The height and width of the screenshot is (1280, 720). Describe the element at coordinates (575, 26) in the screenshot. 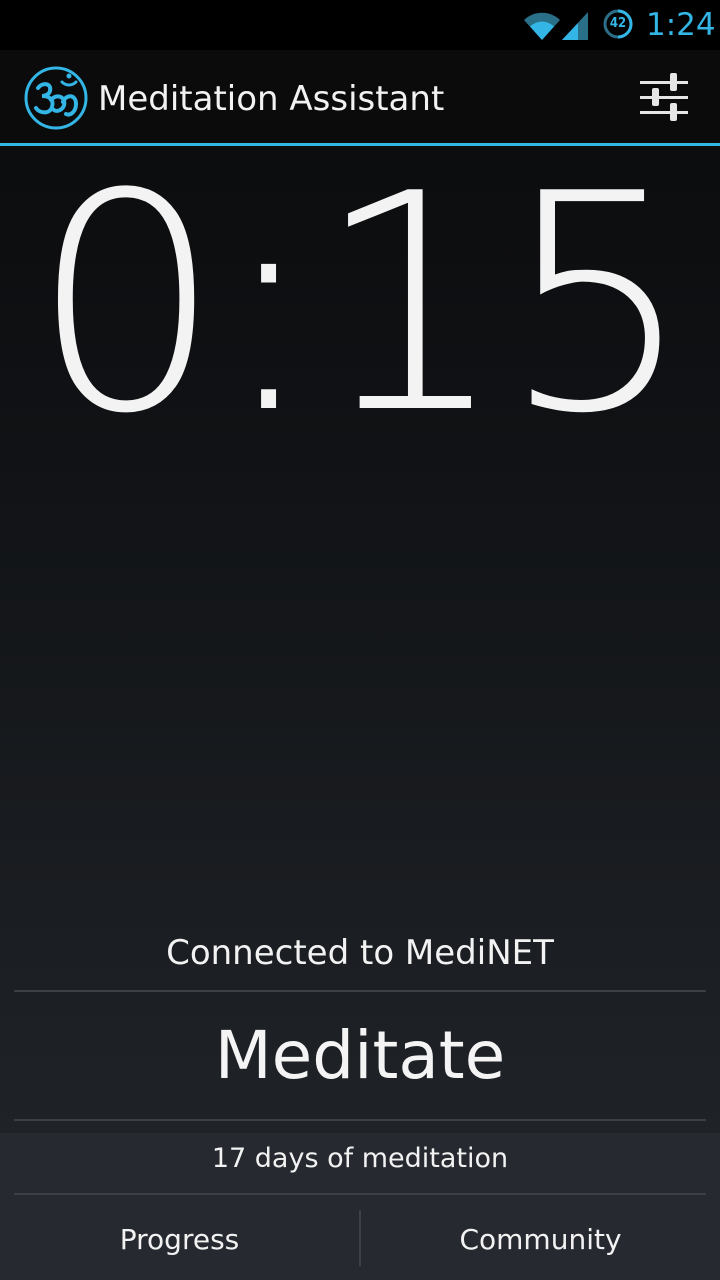

I see `cell-signal-icon` at that location.